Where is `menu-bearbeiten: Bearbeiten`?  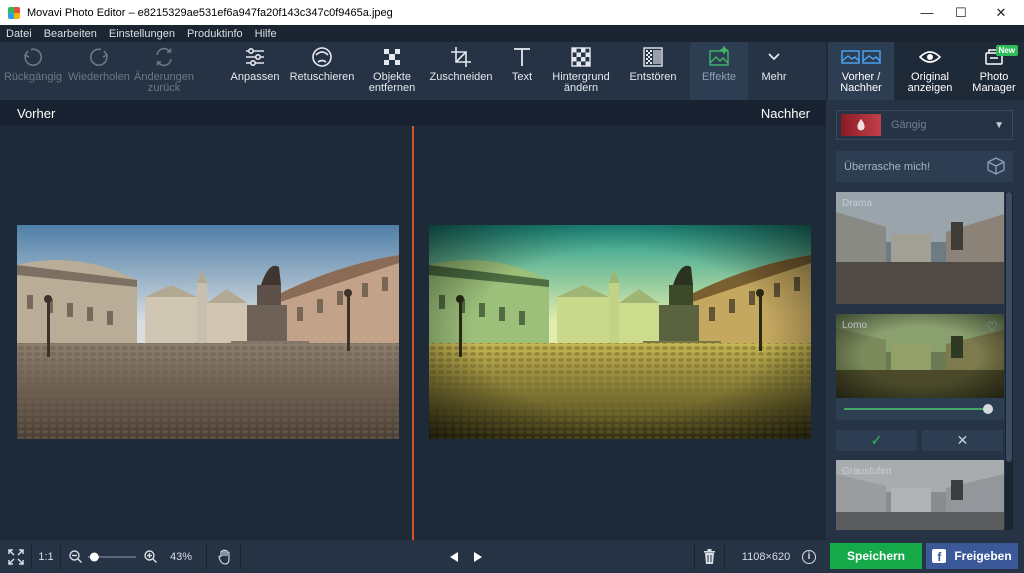 menu-bearbeiten: Bearbeiten is located at coordinates (70, 34).